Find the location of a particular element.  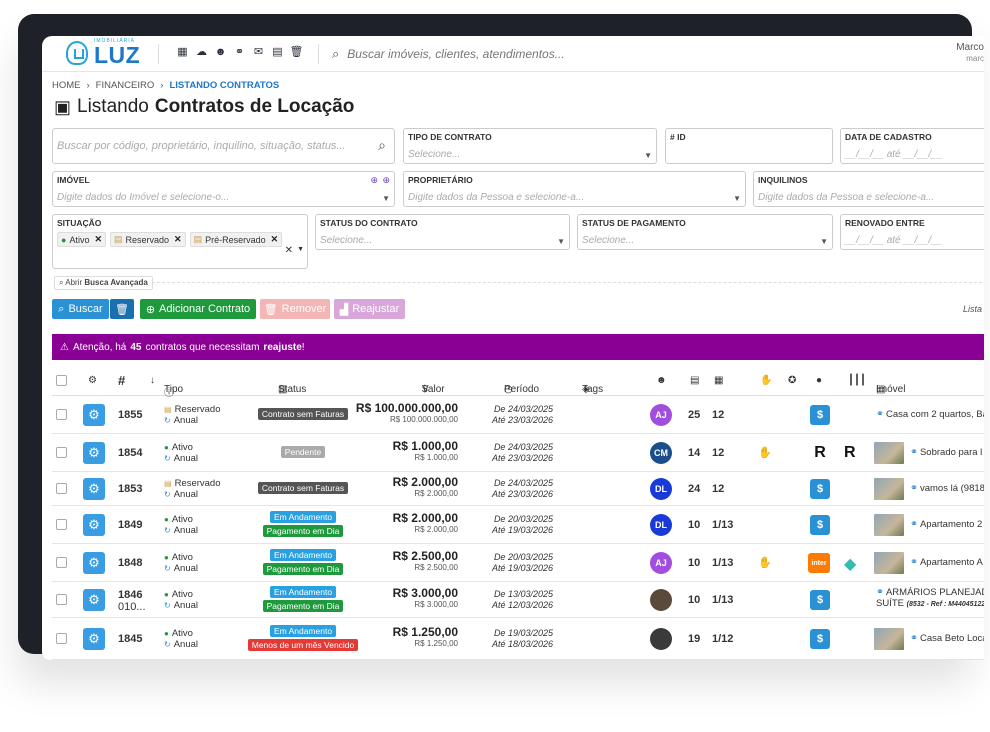

adicionar-contrato-button: ⊕ Adicionar Contrato is located at coordinates (198, 309).